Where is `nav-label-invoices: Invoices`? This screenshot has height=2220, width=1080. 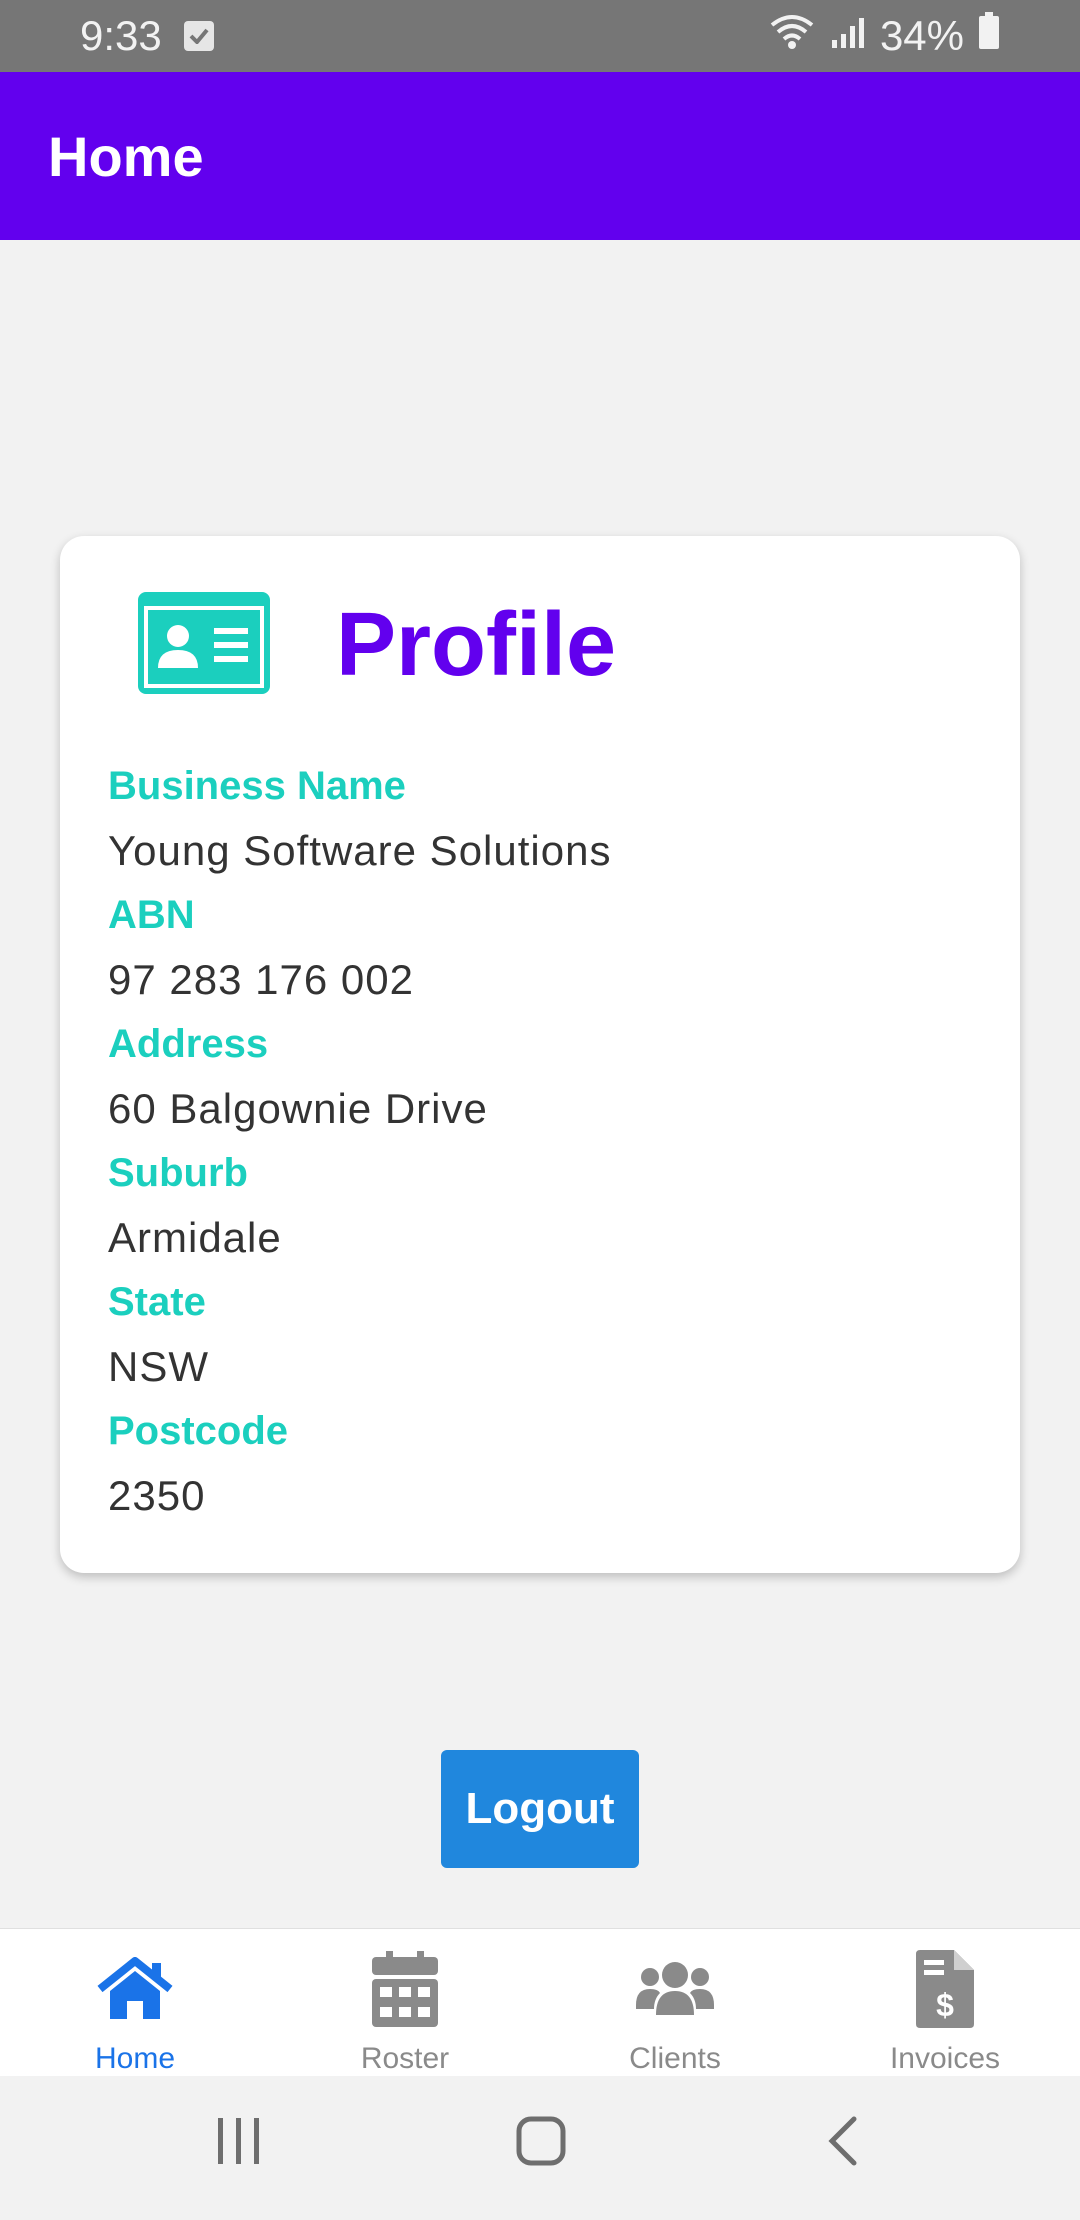 nav-label-invoices: Invoices is located at coordinates (945, 2058).